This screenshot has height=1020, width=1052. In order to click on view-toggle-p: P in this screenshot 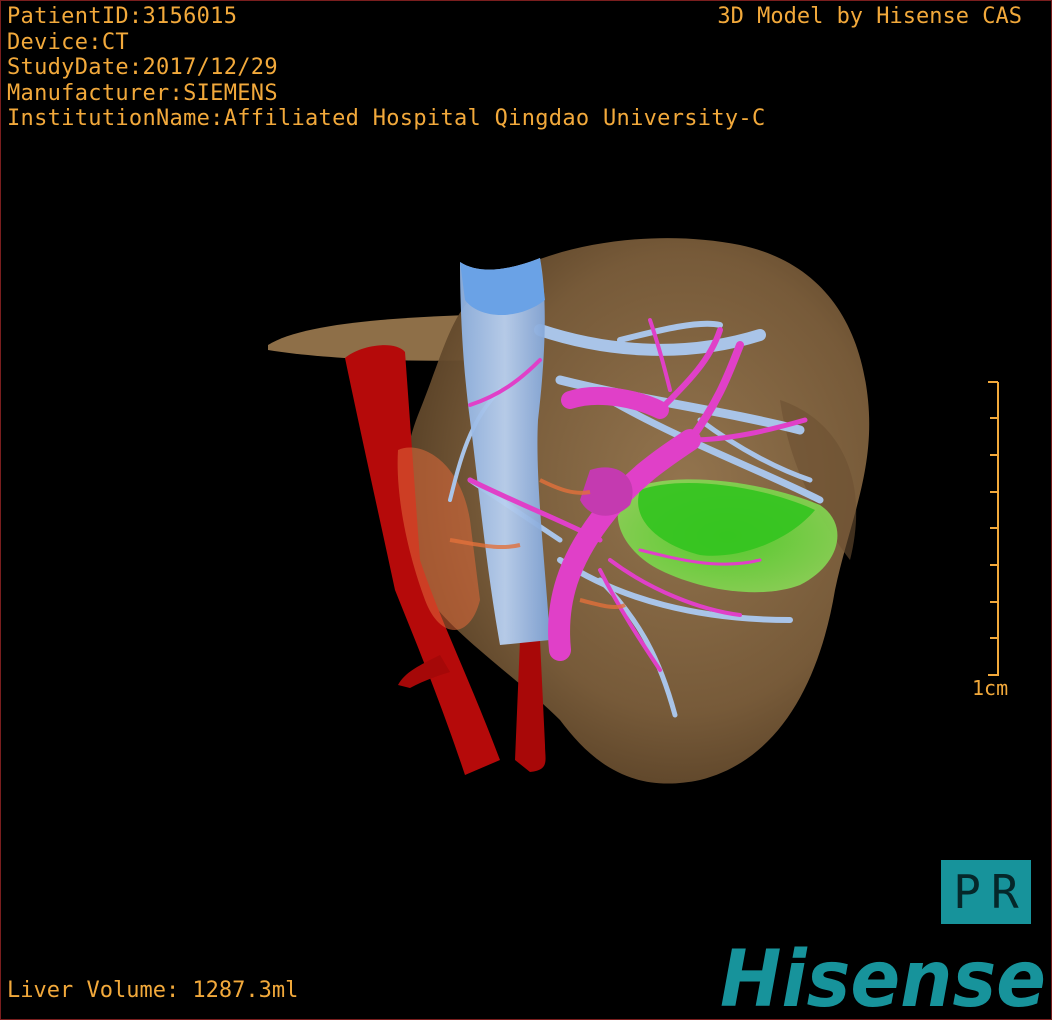, I will do `click(967, 892)`.